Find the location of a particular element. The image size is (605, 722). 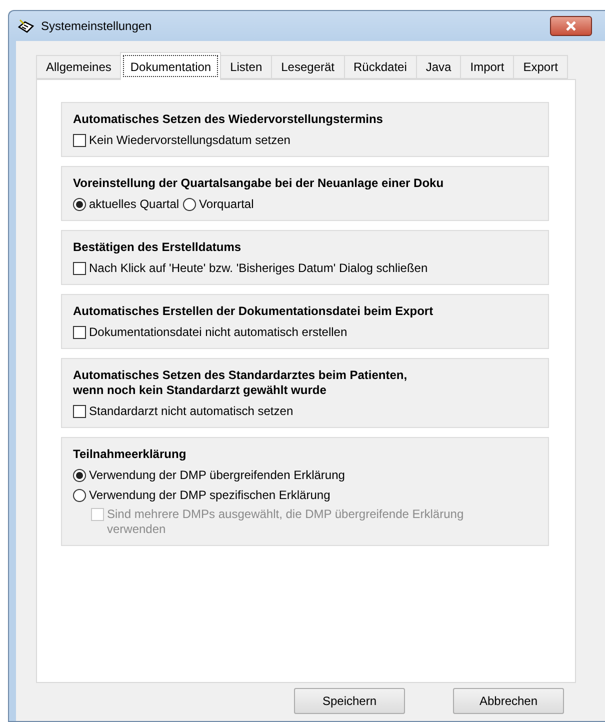

close-button is located at coordinates (571, 26).